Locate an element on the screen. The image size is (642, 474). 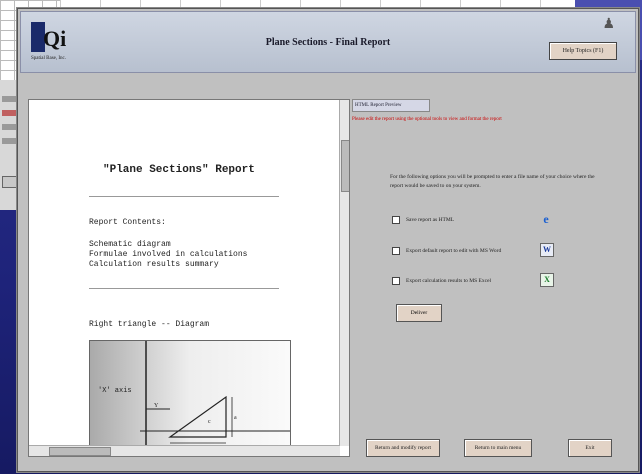
report-contents-item: Formulae involved in calculations is located at coordinates (168, 254).